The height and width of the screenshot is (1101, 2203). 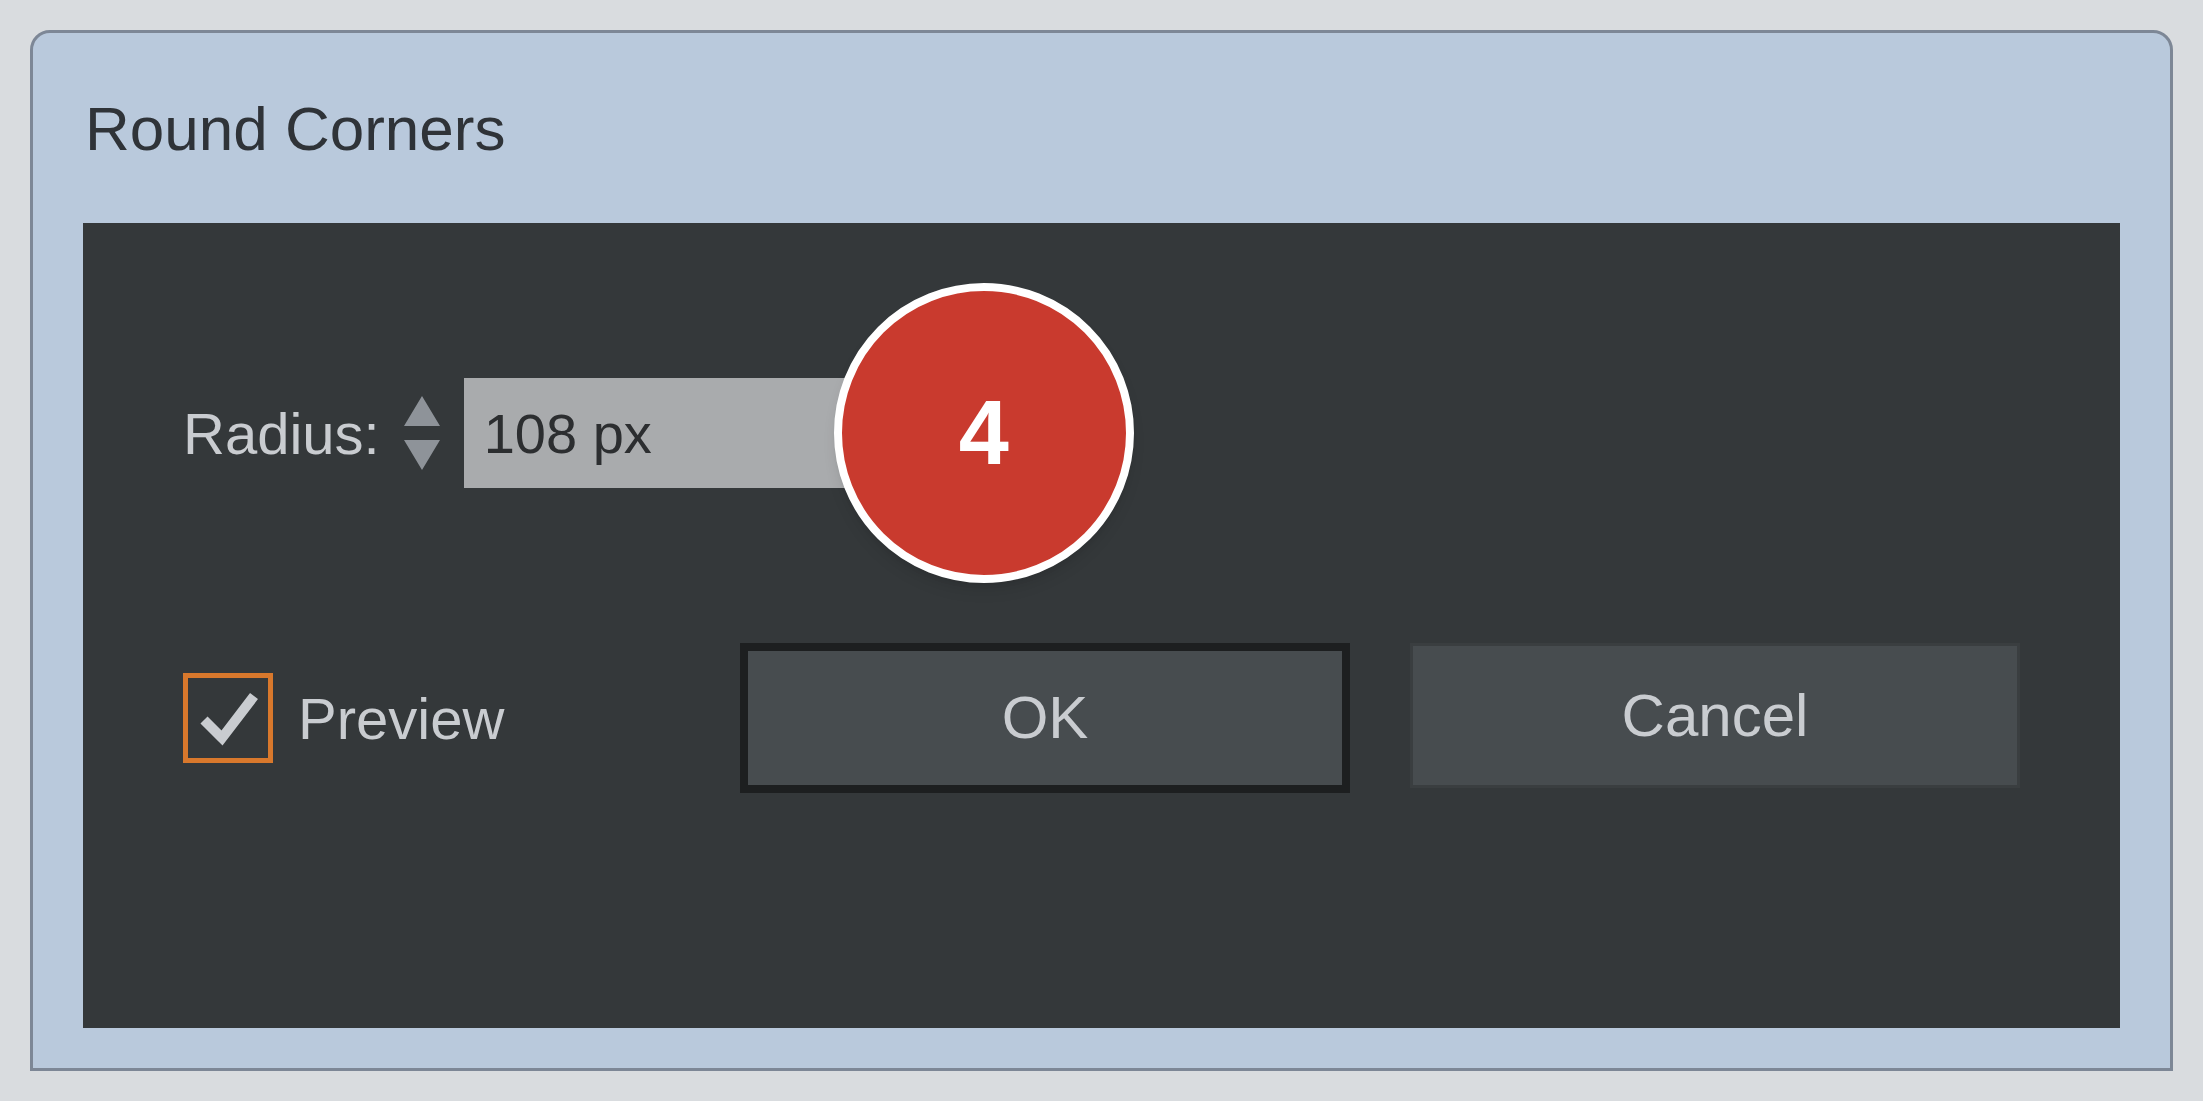 I want to click on callout-marker: 4, so click(x=983, y=433).